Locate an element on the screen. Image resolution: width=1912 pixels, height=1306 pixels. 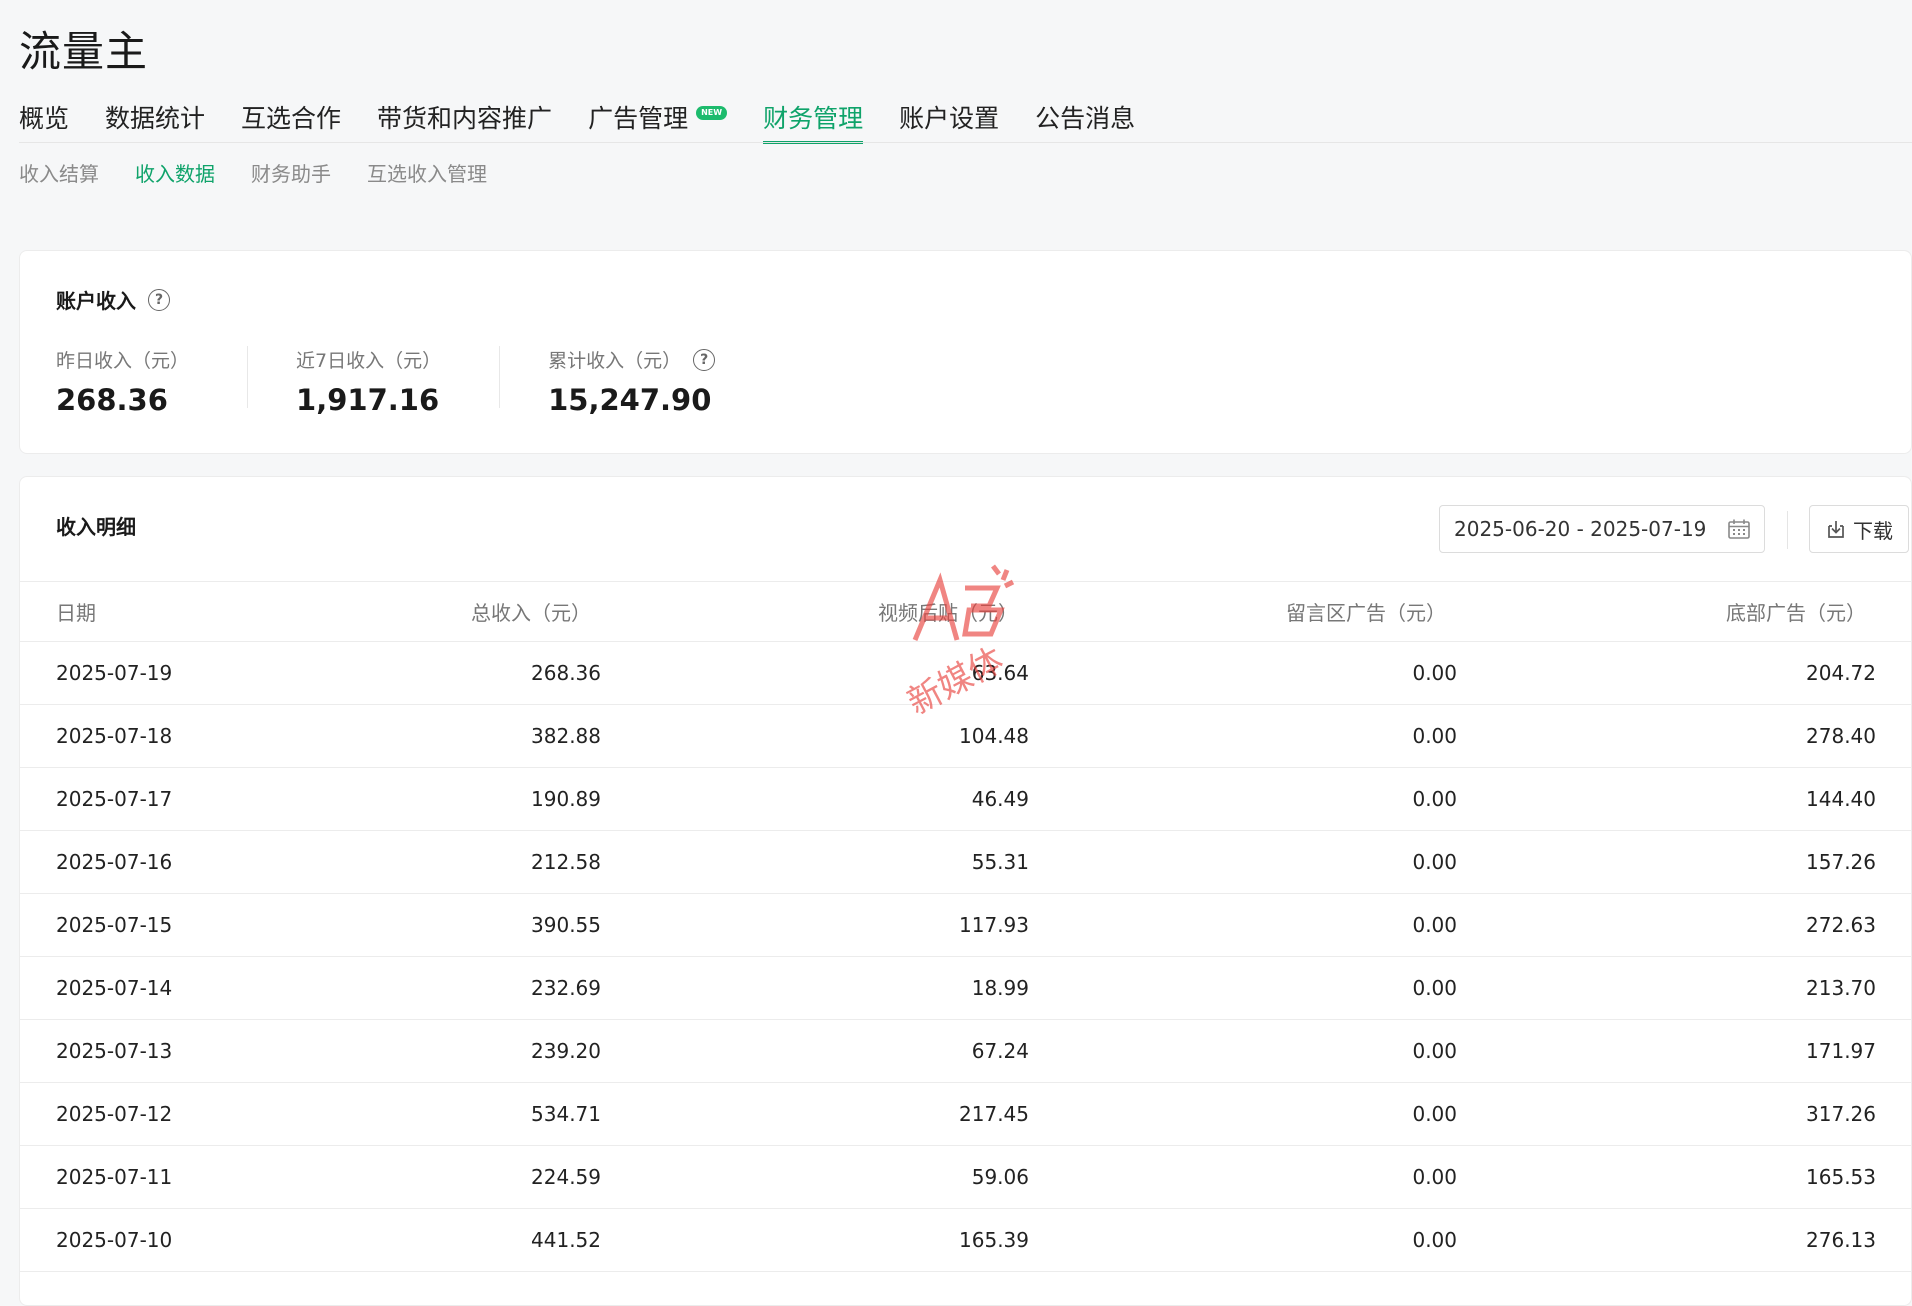
cell-video-post-roll: 59.06 is located at coordinates (1000, 1177).